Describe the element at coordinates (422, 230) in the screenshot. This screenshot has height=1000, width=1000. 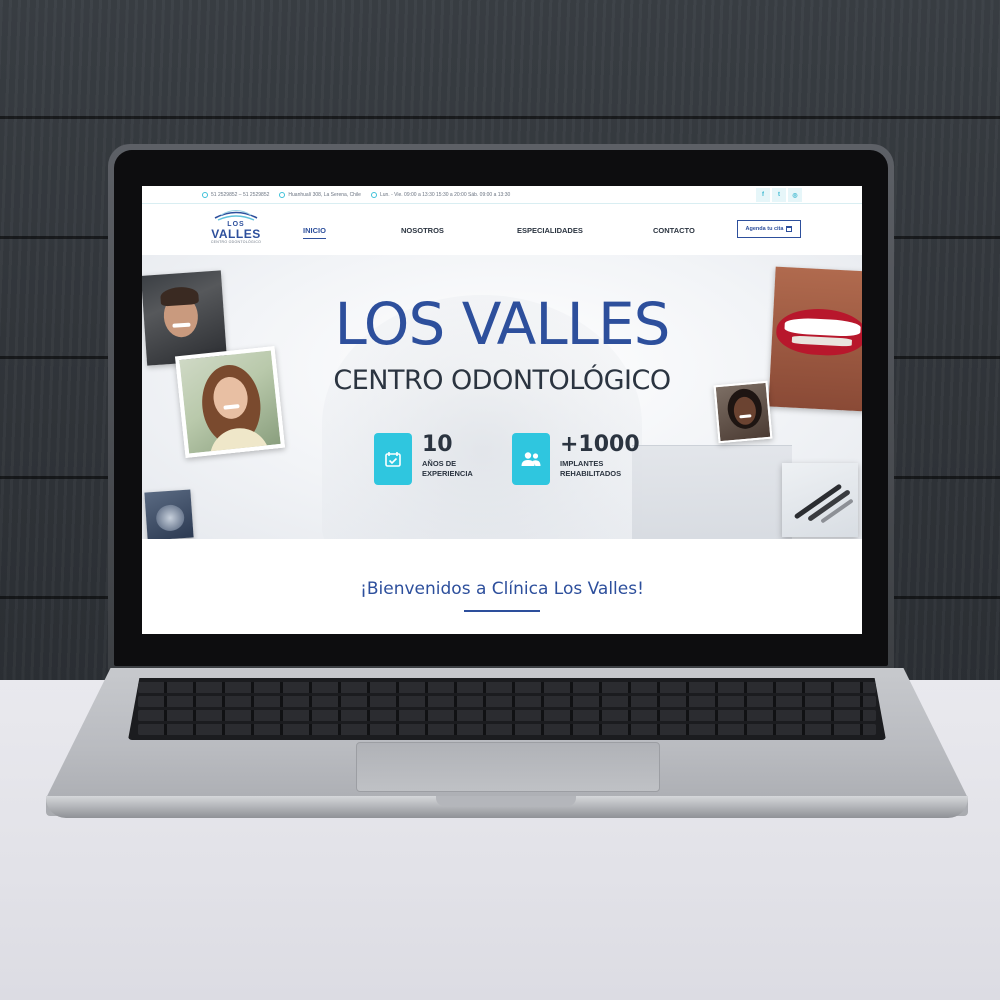
I see `nav-item-nosotros: NOSOTROS` at that location.